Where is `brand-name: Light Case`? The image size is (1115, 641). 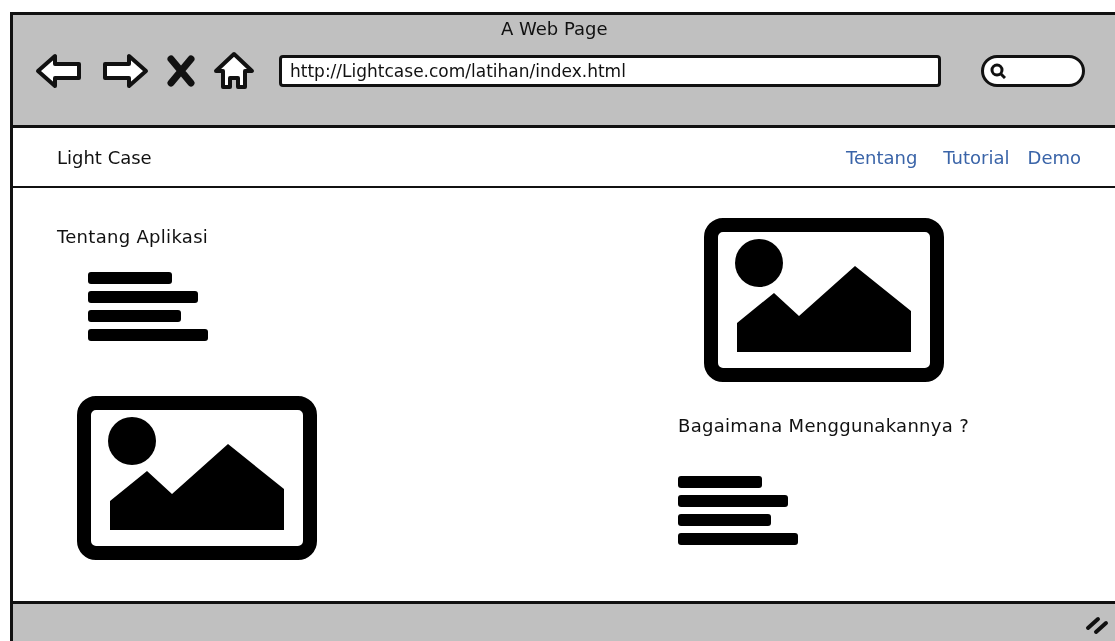
brand-name: Light Case is located at coordinates (104, 157).